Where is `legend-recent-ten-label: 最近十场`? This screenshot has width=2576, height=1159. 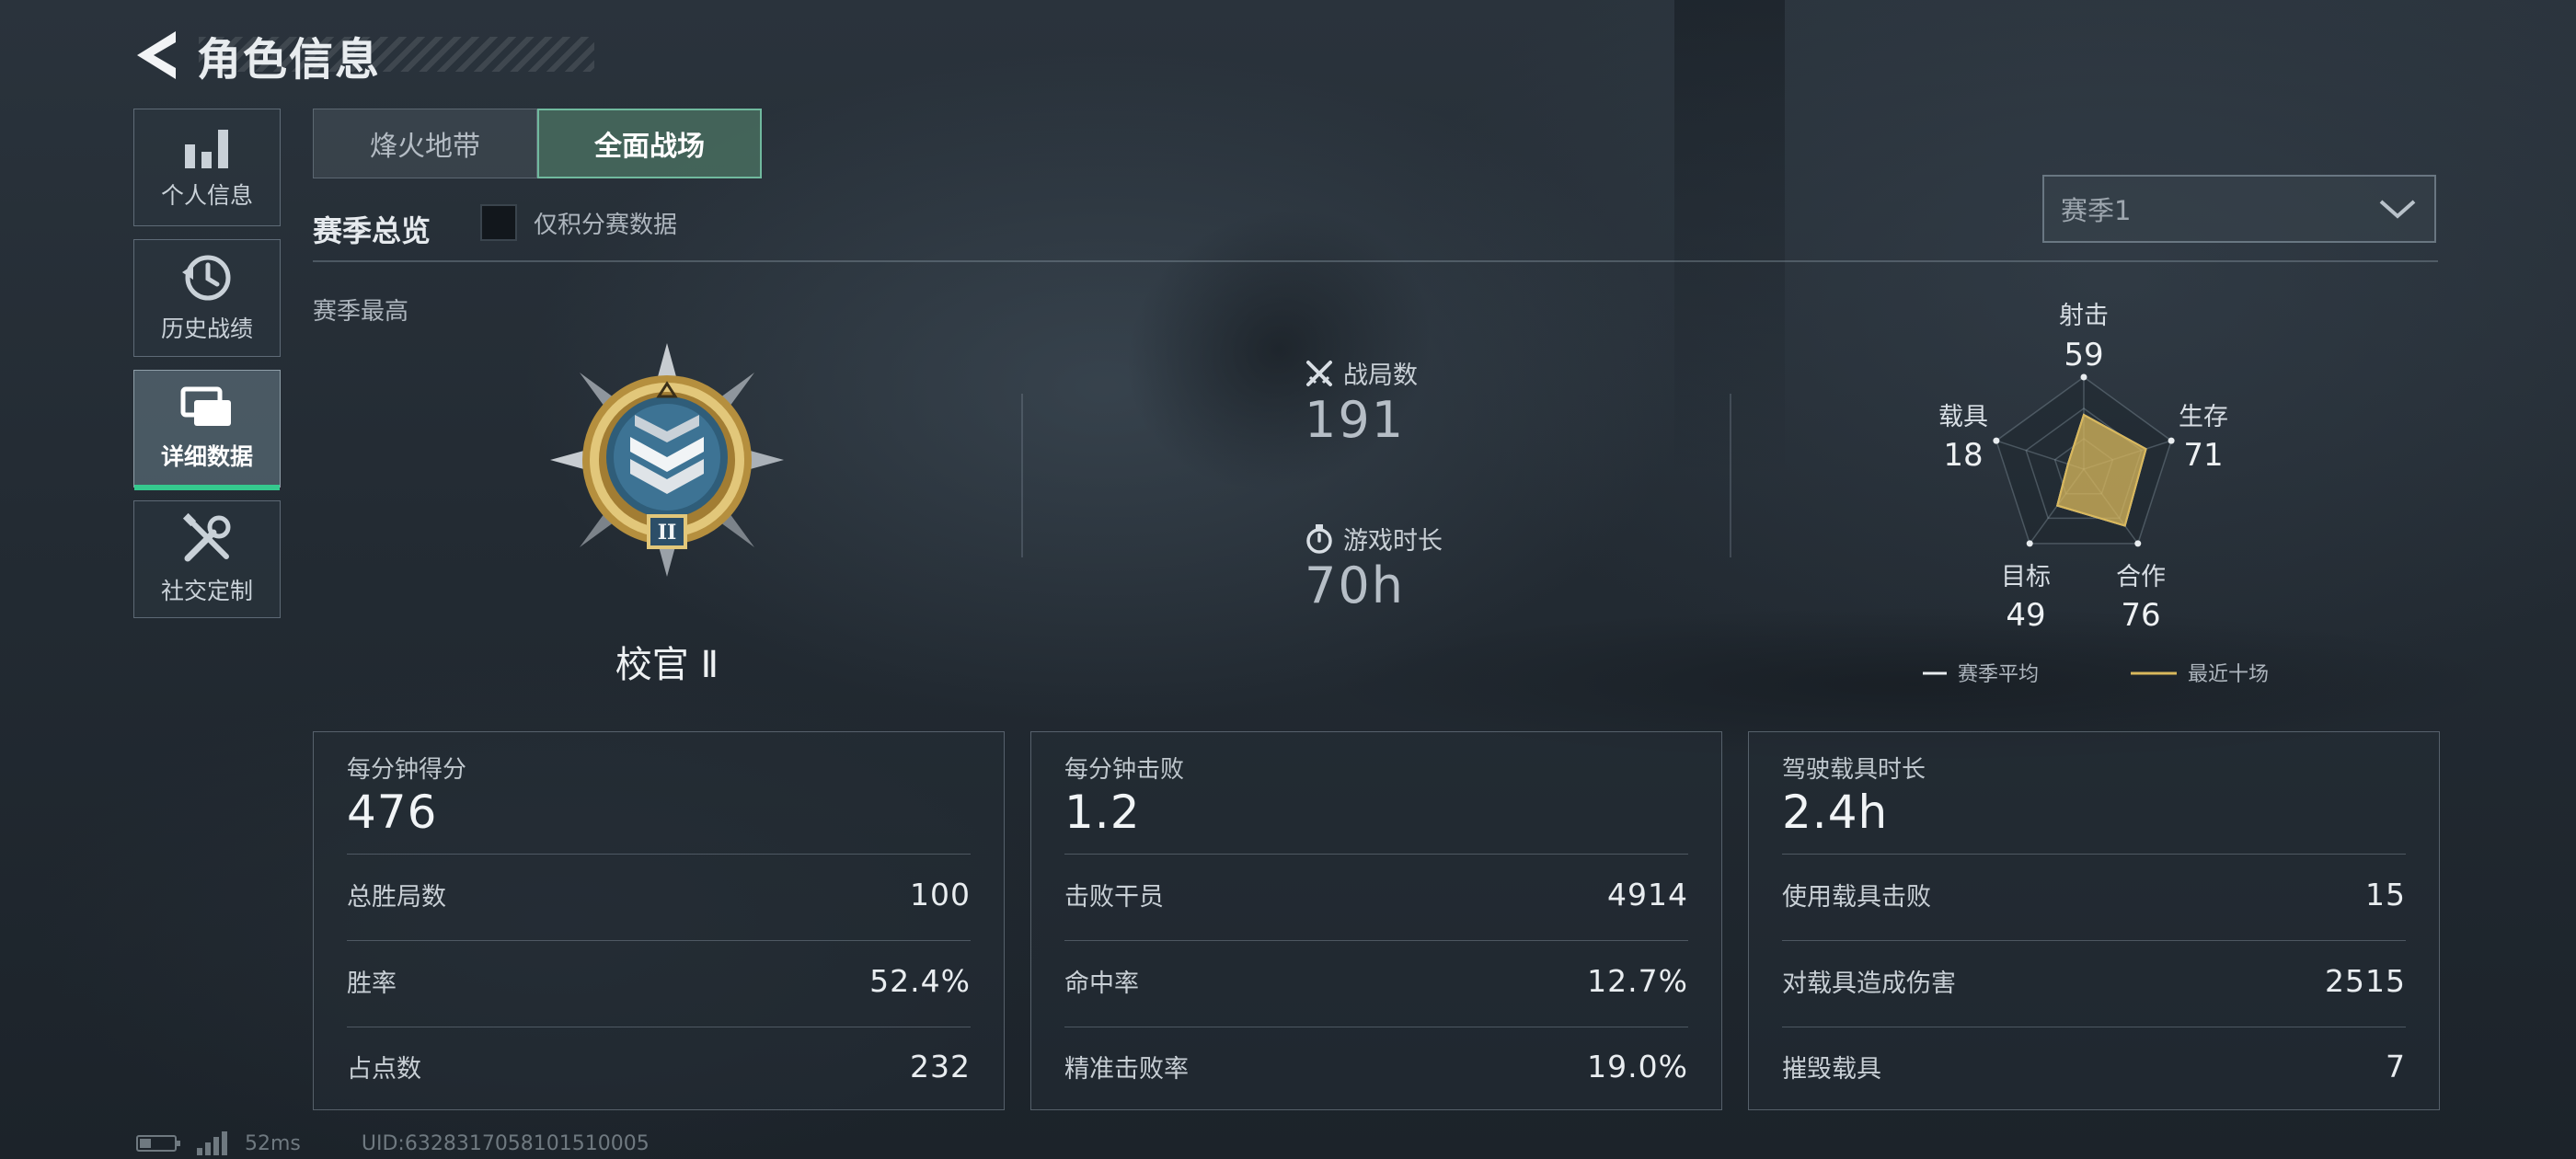 legend-recent-ten-label: 最近十场 is located at coordinates (2228, 674).